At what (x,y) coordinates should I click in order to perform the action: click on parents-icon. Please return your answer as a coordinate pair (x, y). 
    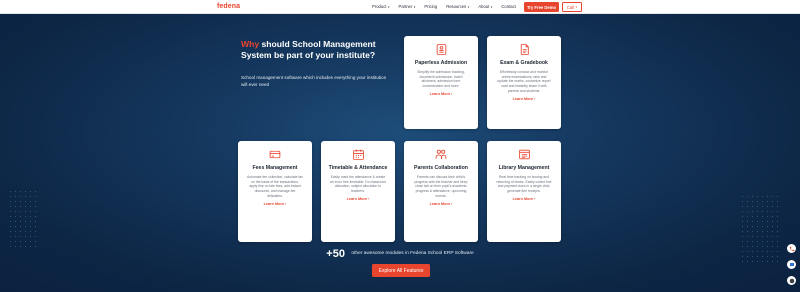
    Looking at the image, I should click on (441, 154).